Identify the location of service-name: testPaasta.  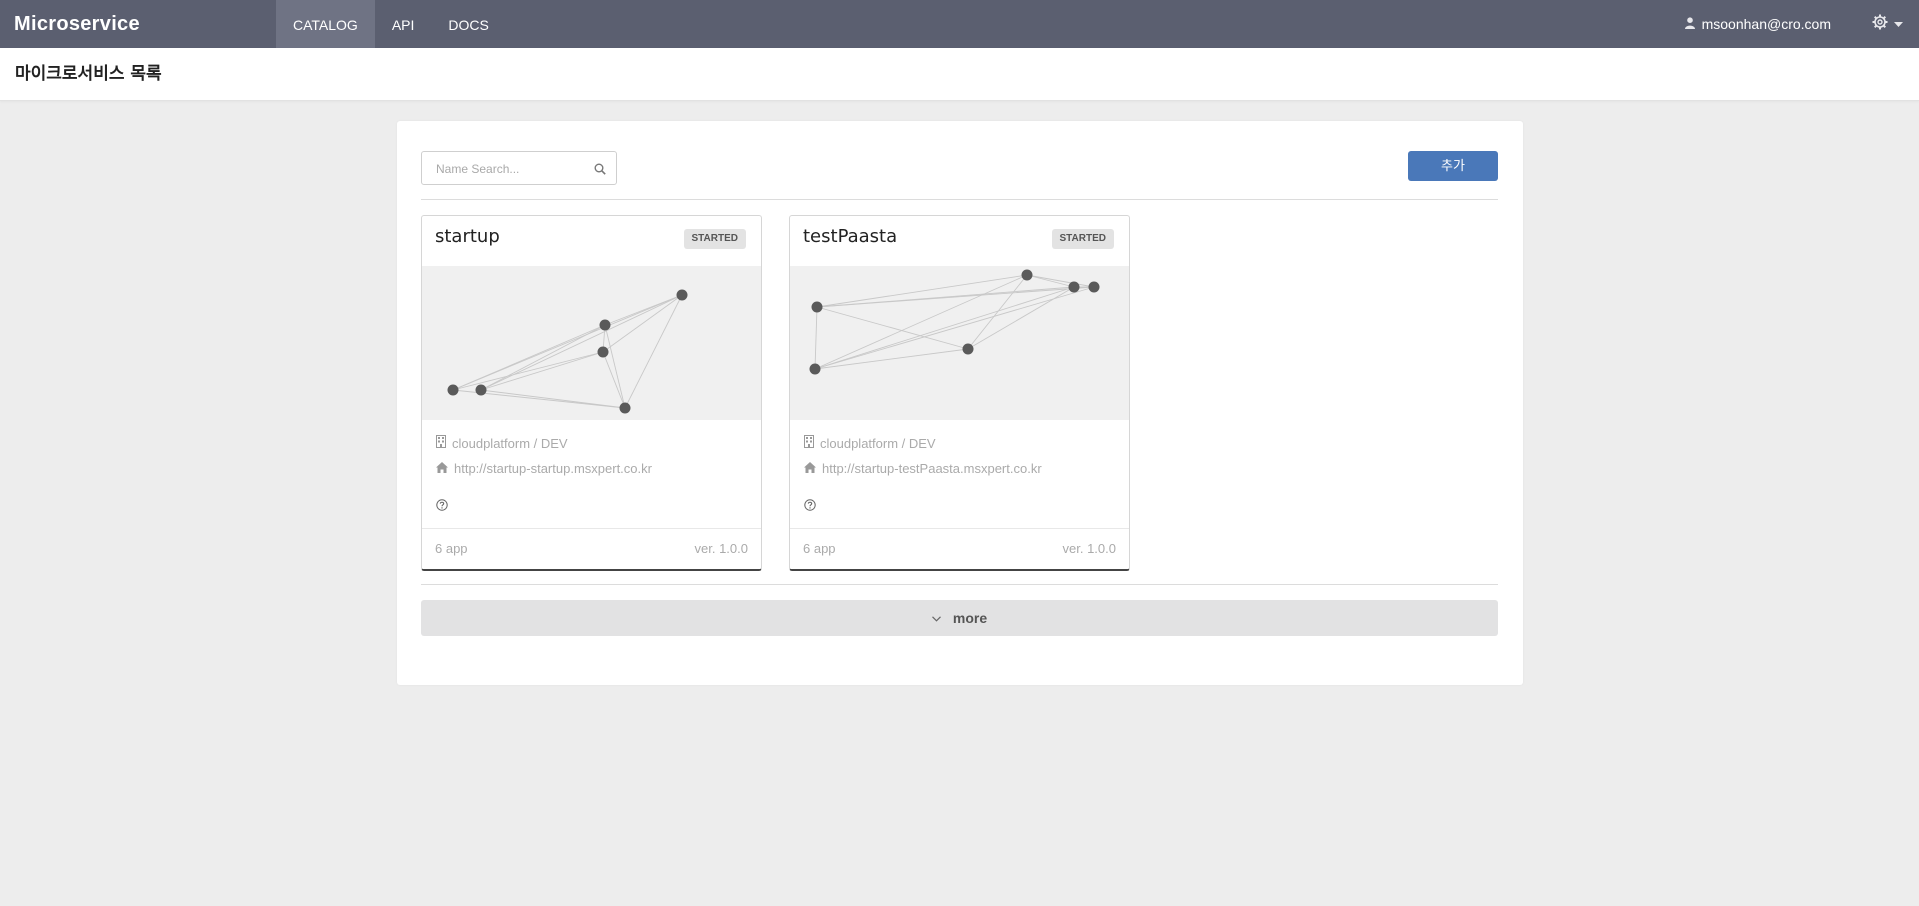
(850, 236).